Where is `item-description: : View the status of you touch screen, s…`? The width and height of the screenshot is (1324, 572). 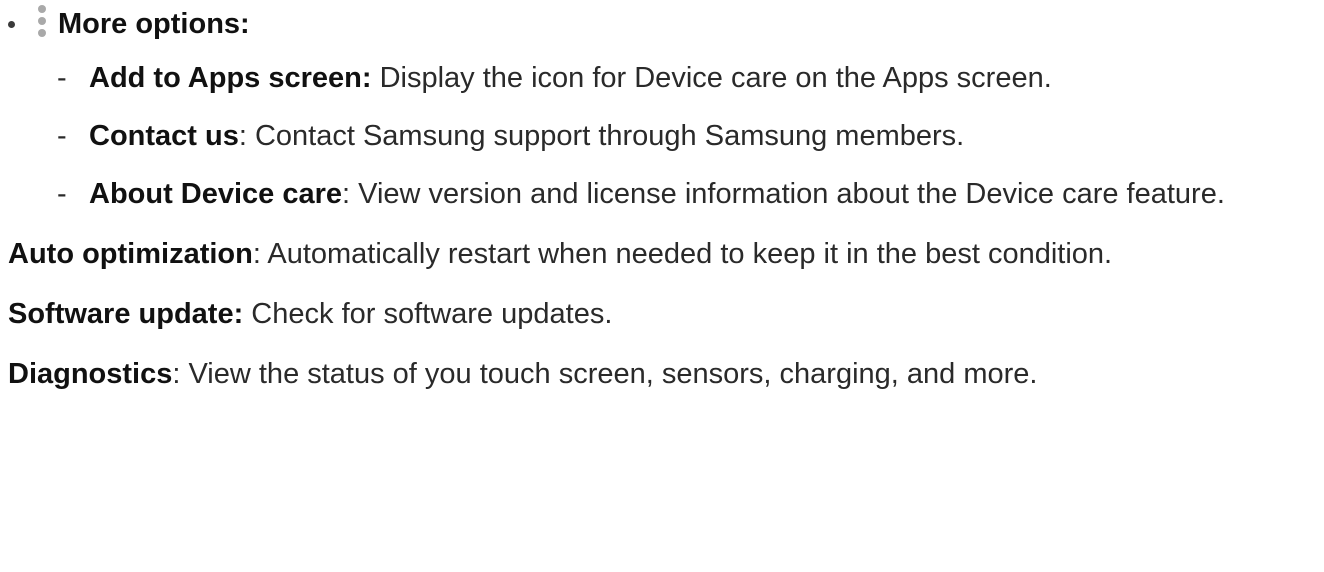 item-description: : View the status of you touch screen, s… is located at coordinates (605, 374).